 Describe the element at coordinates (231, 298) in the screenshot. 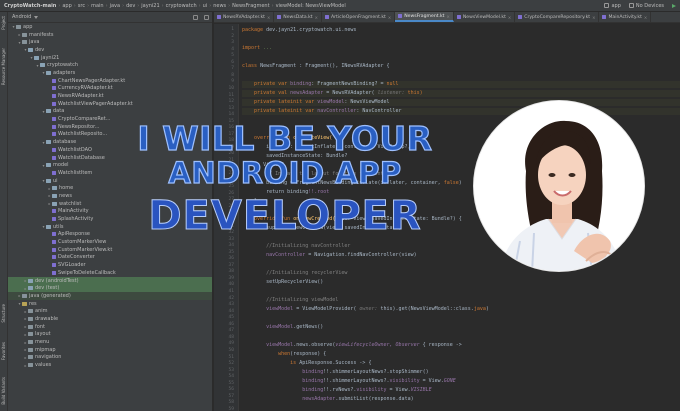

I see `line-number: 42` at that location.